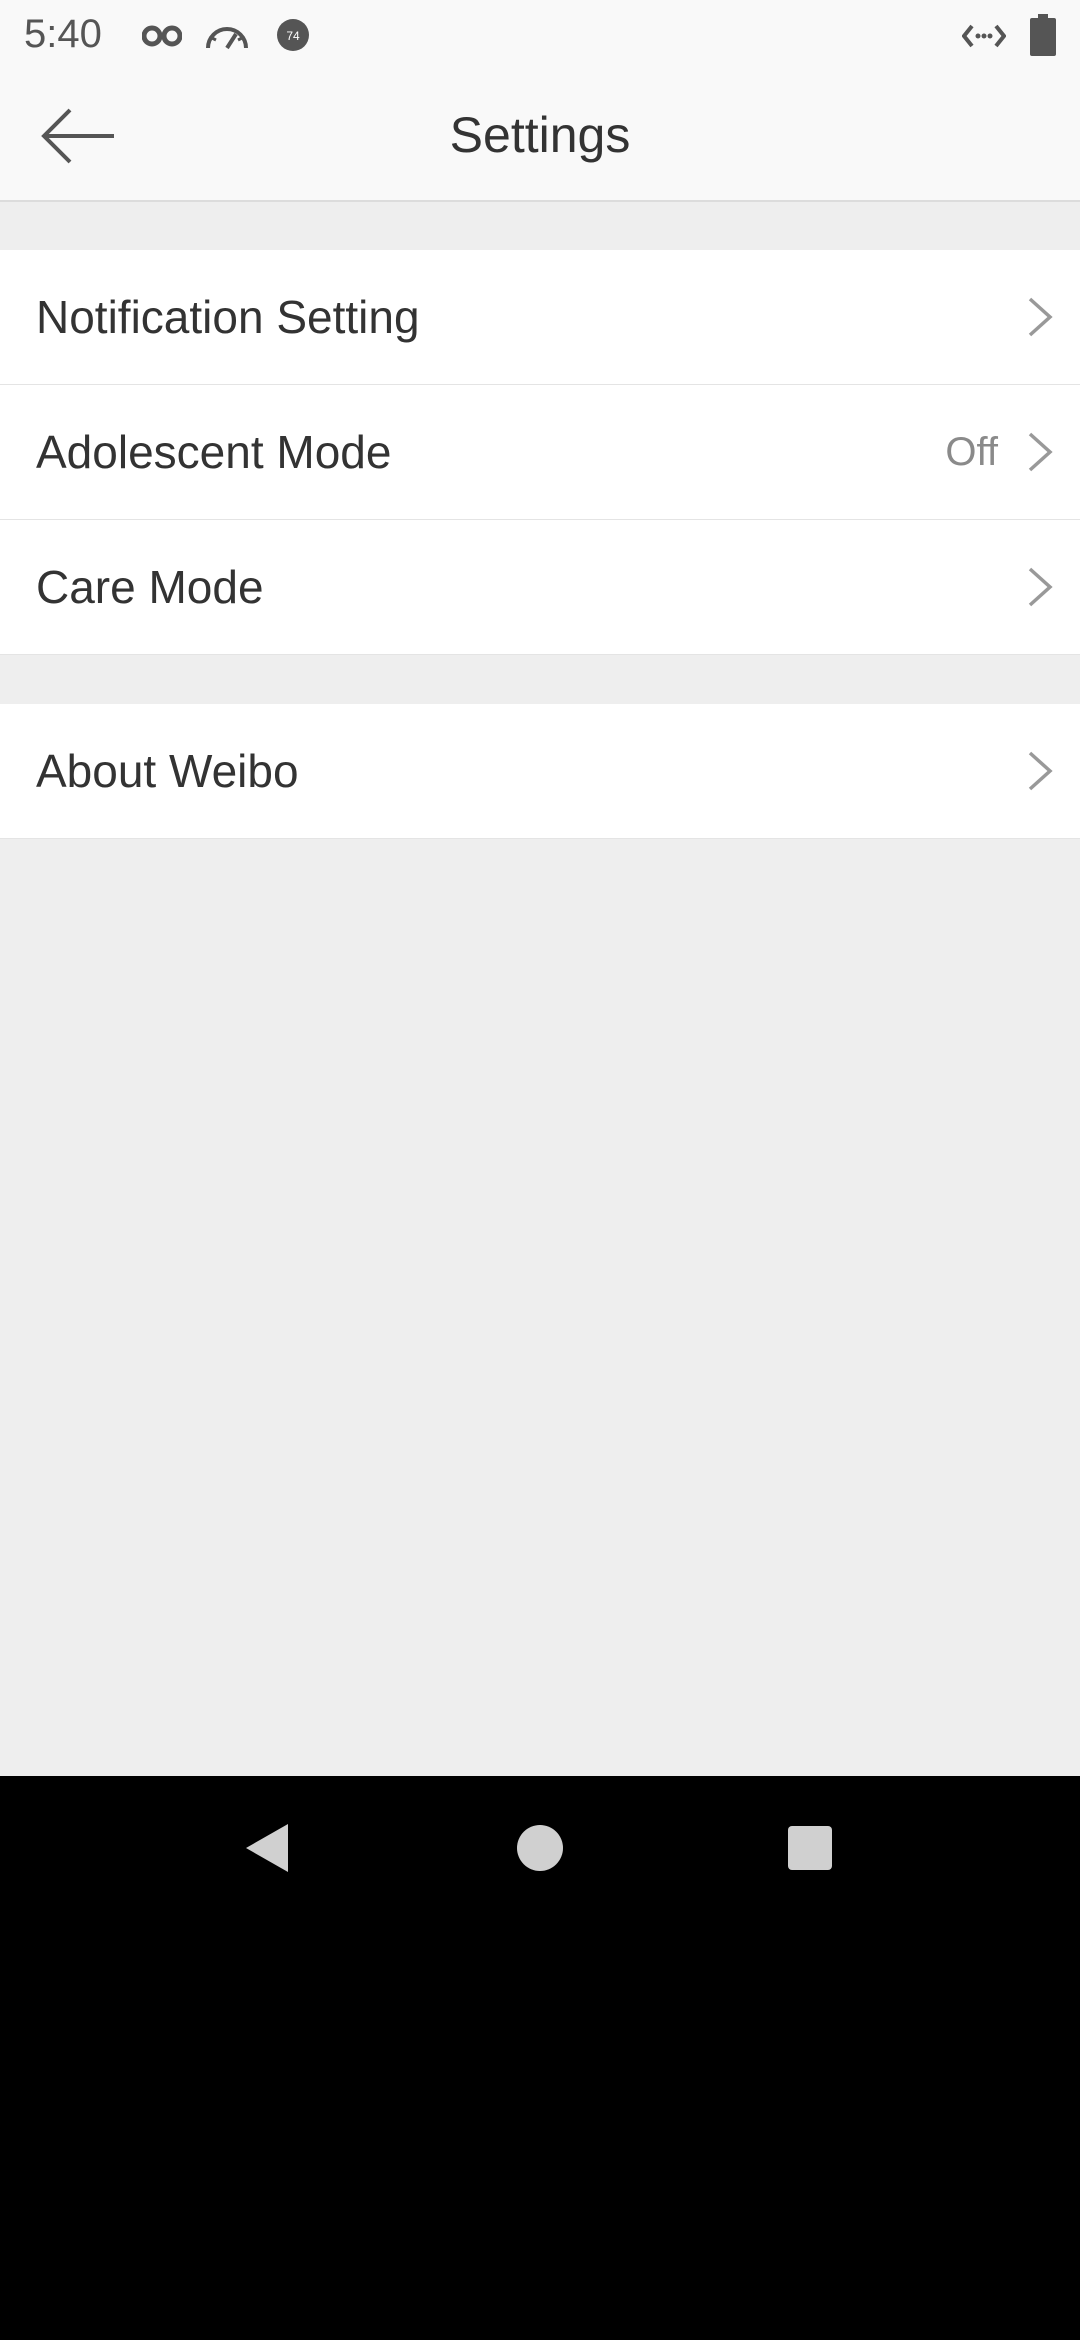  Describe the element at coordinates (1043, 37) in the screenshot. I see `battery-icon` at that location.